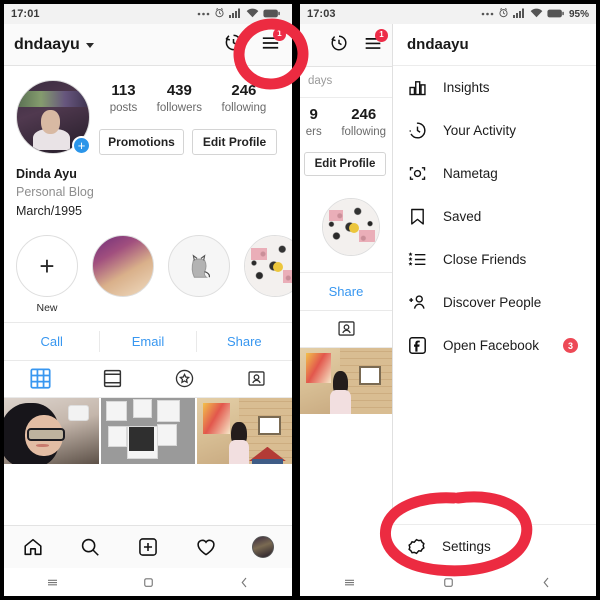 The width and height of the screenshot is (600, 600). What do you see at coordinates (494, 216) in the screenshot?
I see `drawer-item-saved: Saved` at bounding box center [494, 216].